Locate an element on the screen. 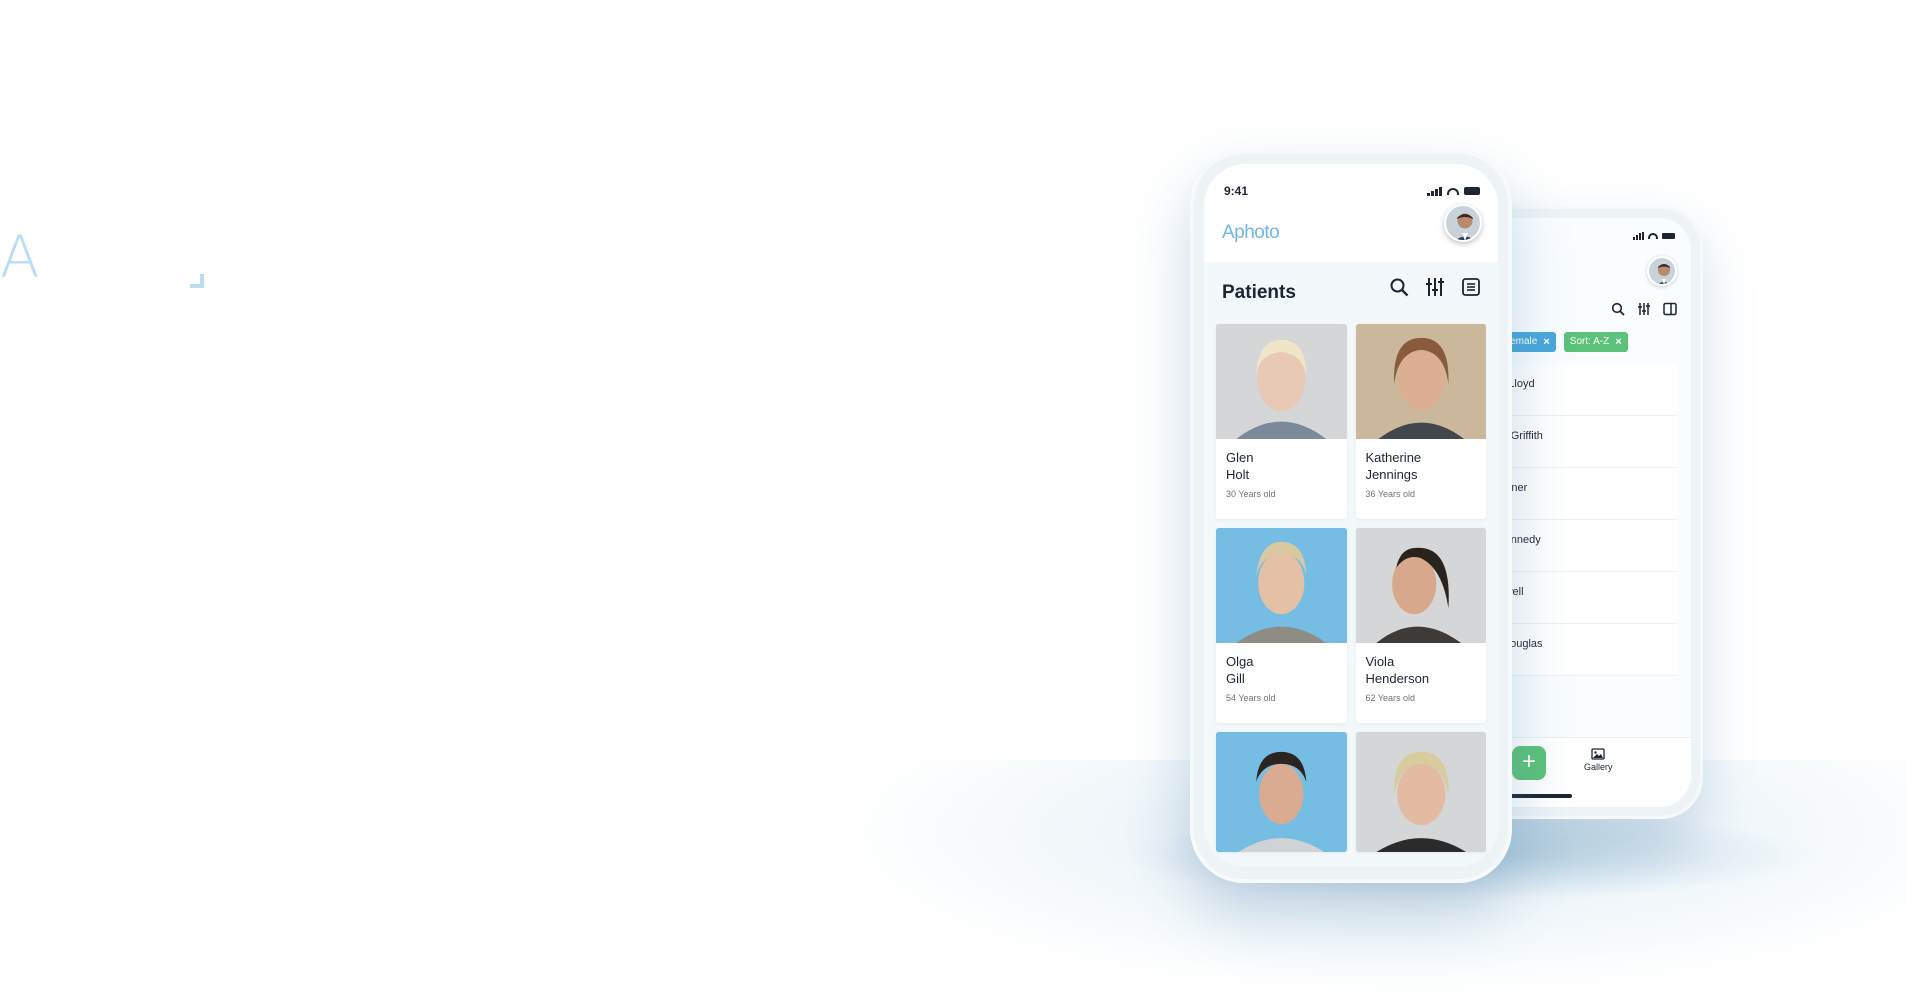 This screenshot has width=1907, height=1000. back-toolbar is located at coordinates (1644, 311).